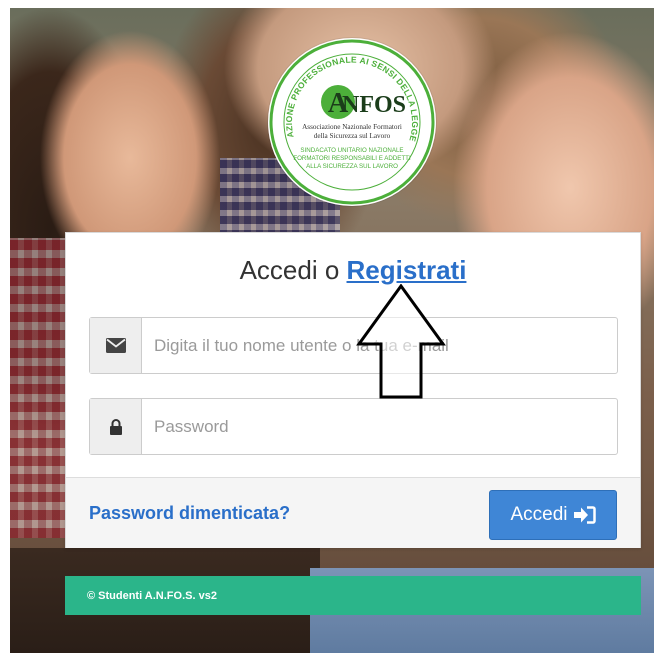 This screenshot has height=655, width=656. I want to click on login-title-prefix: Accedi o, so click(293, 270).